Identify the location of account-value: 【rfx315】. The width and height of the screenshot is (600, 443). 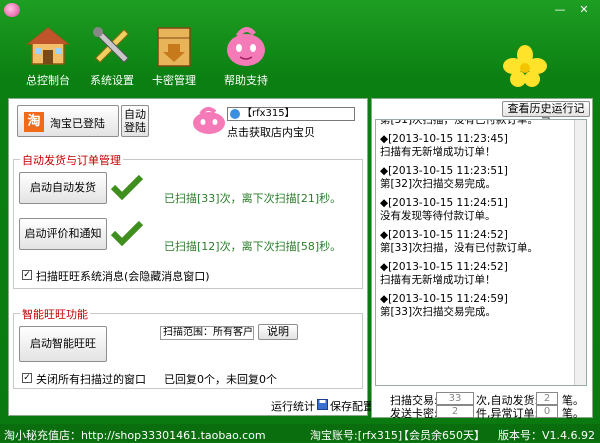
(268, 113).